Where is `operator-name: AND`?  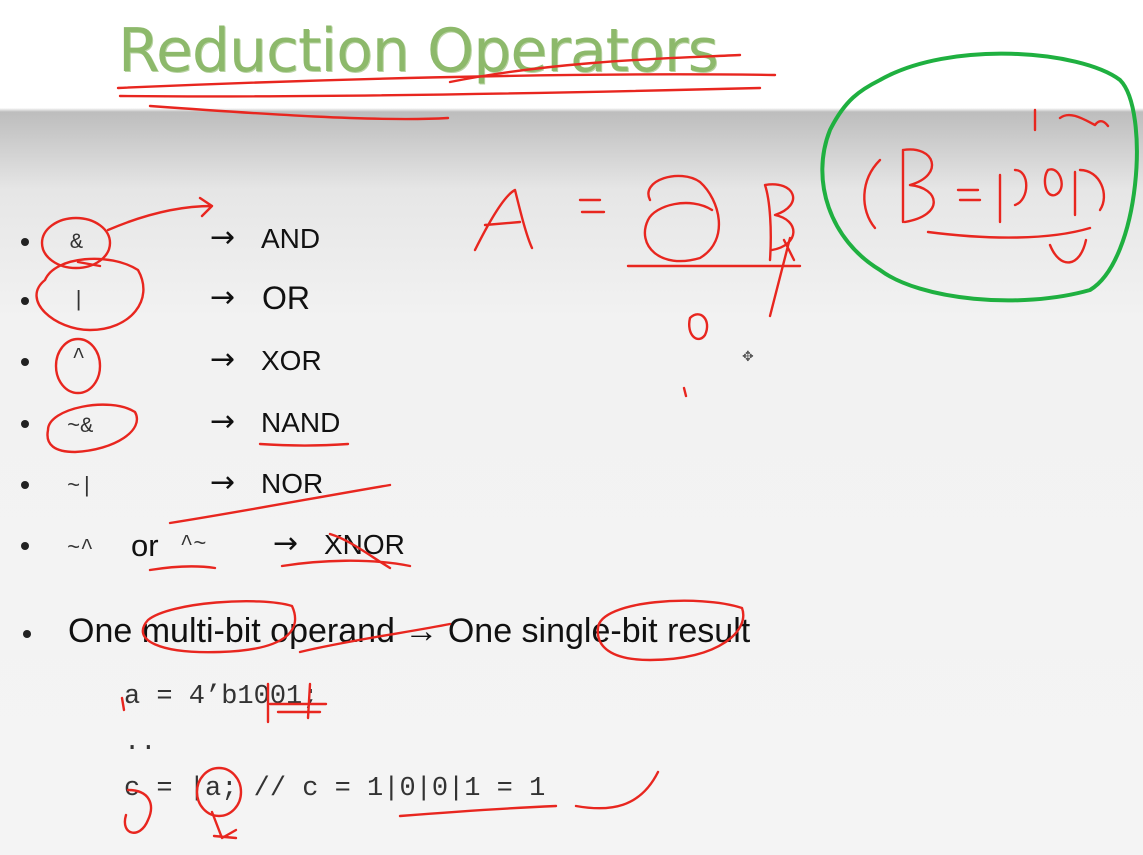
operator-name: AND is located at coordinates (291, 238).